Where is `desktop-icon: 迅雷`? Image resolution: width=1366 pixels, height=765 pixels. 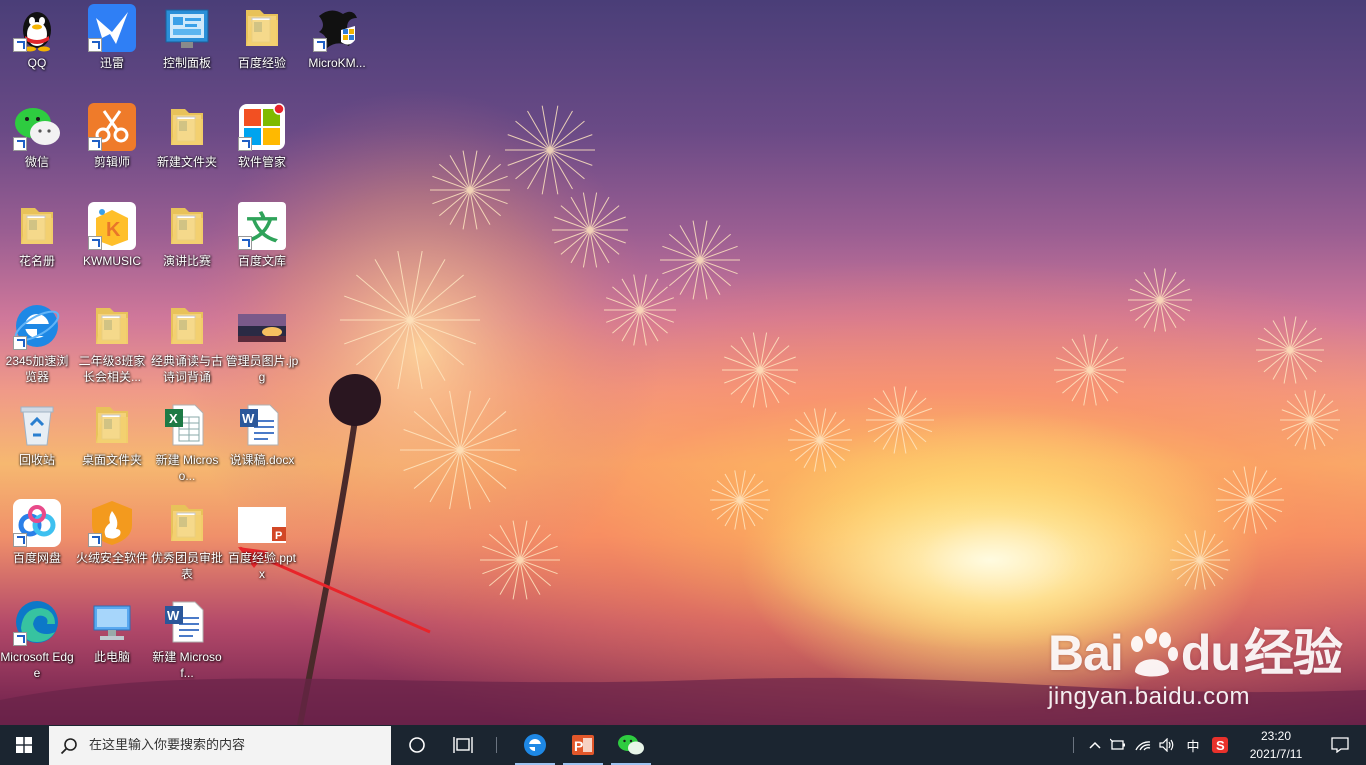 desktop-icon: 迅雷 is located at coordinates (112, 37).